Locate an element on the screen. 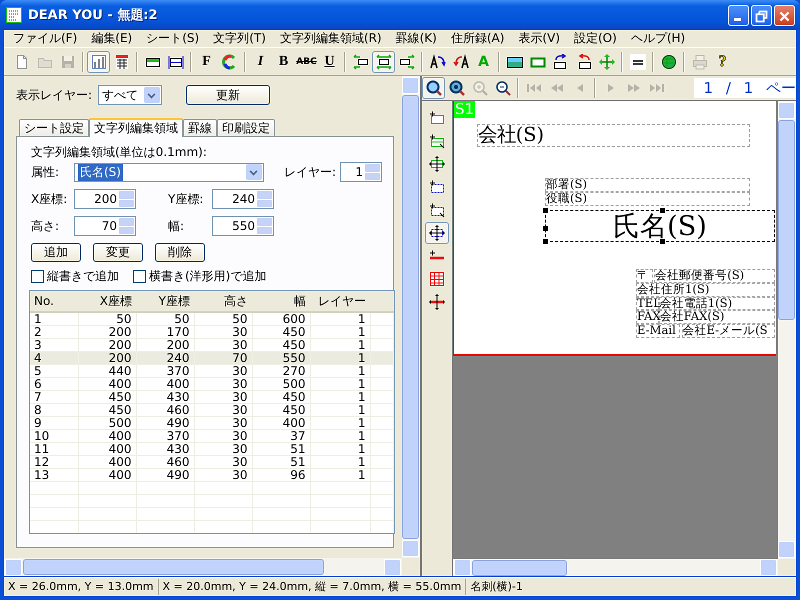 The image size is (800, 600). table-cell: 10 is located at coordinates (54, 436).